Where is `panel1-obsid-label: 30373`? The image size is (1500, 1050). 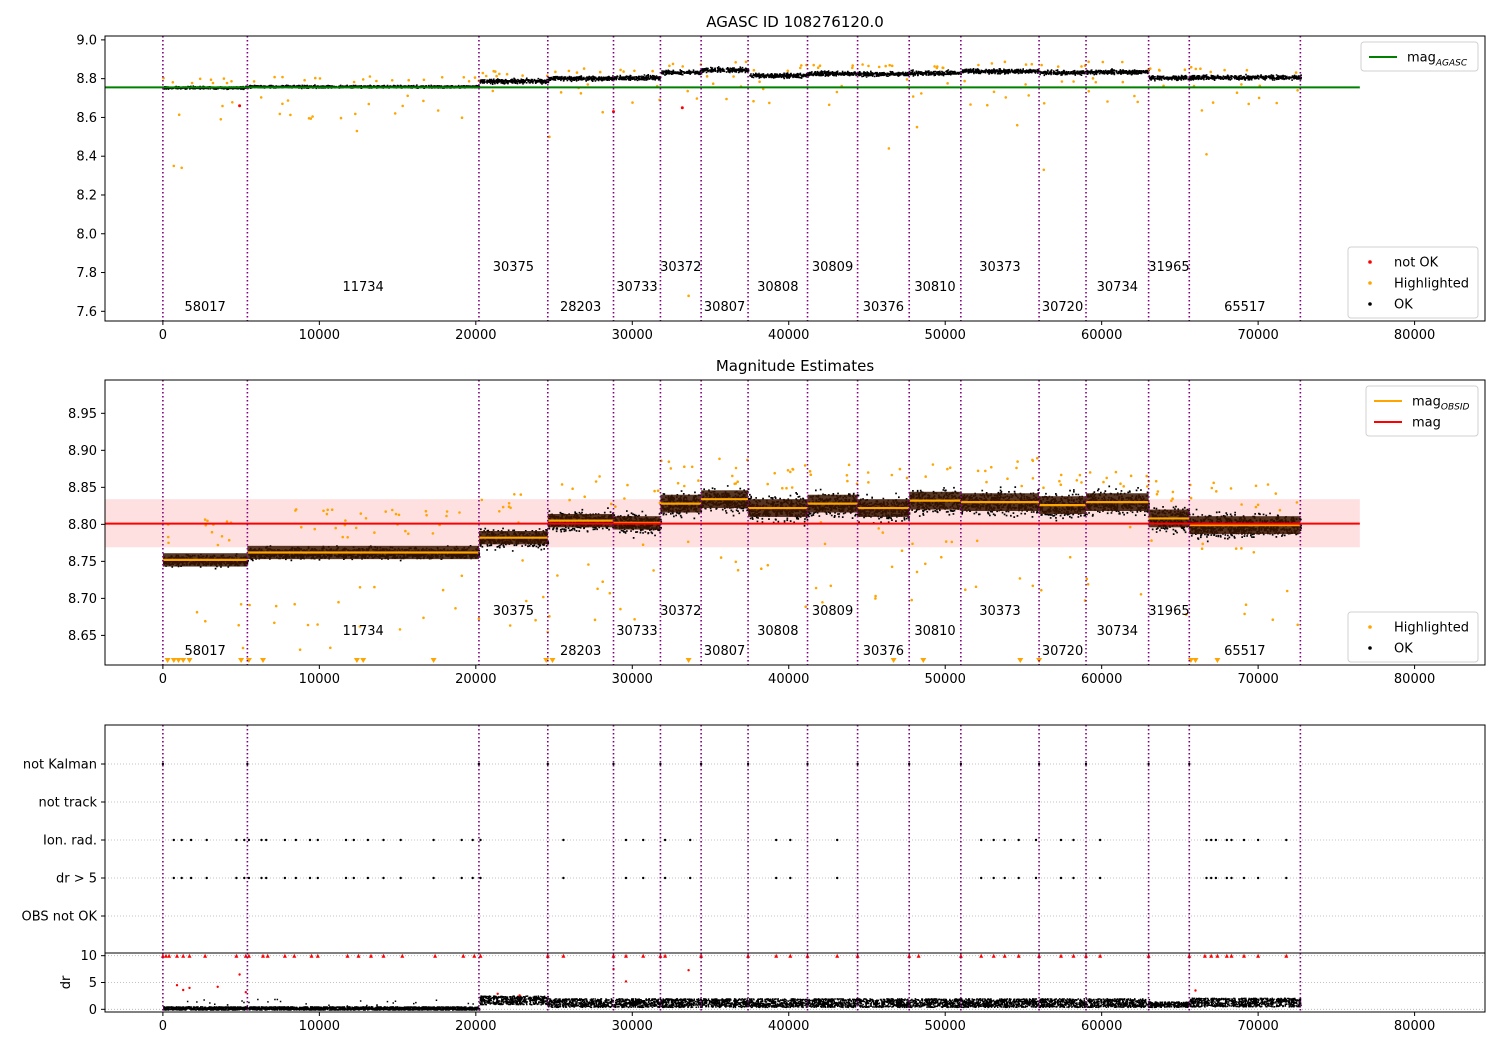 panel1-obsid-label: 30373 is located at coordinates (999, 267).